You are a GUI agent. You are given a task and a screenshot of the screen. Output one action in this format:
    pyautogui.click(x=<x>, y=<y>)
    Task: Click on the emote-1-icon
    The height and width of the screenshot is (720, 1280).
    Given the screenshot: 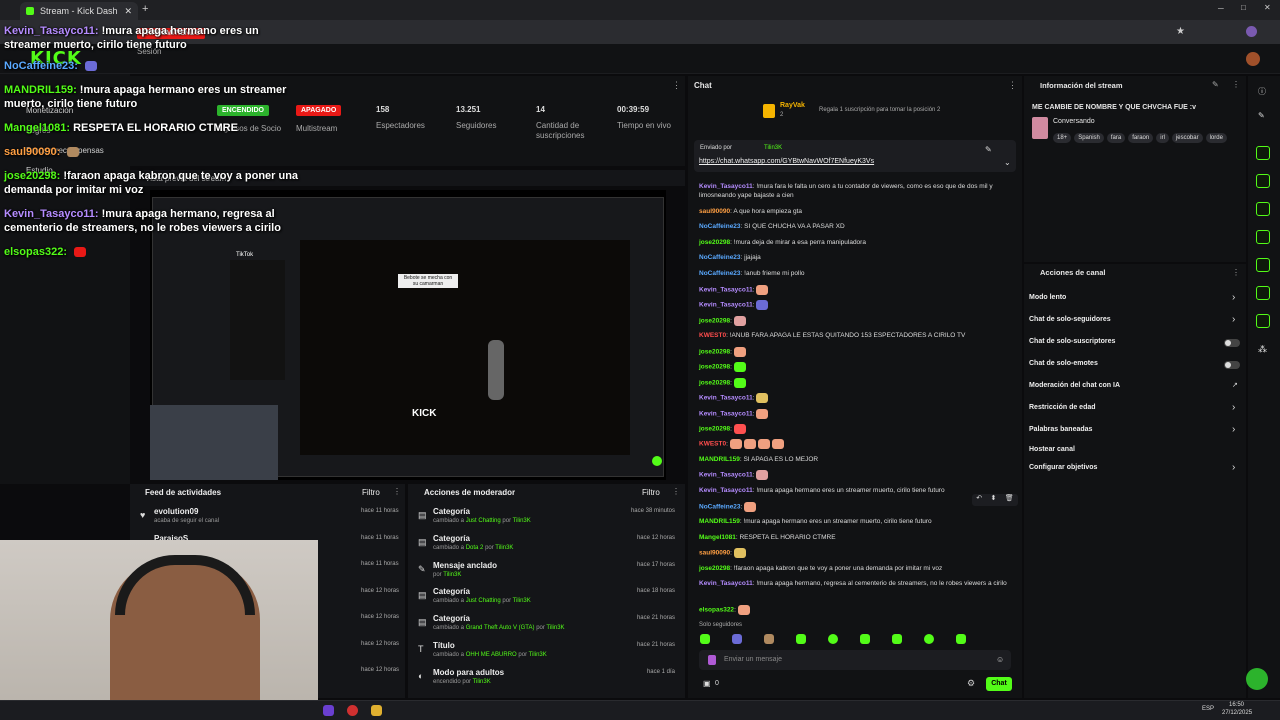 What is the action you would take?
    pyautogui.click(x=705, y=639)
    